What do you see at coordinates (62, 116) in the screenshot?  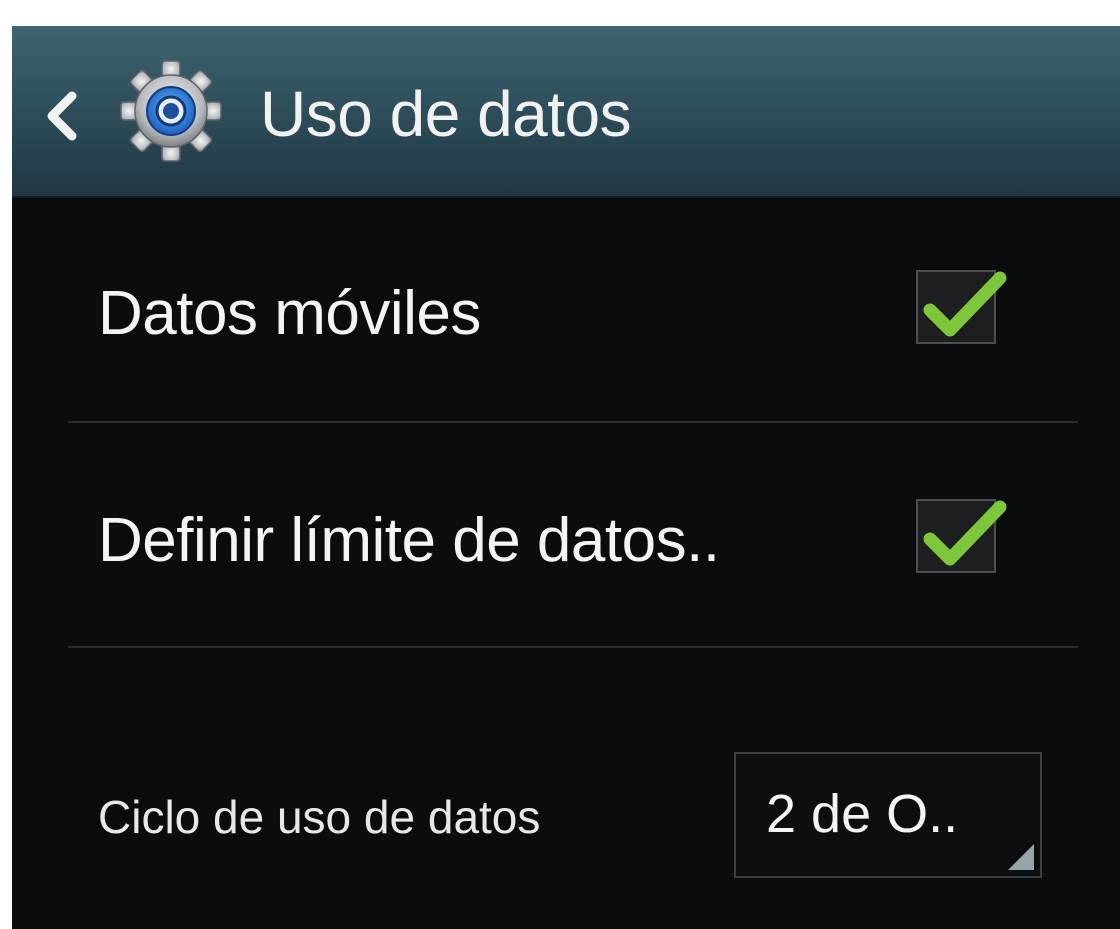 I see `back-chevron-icon` at bounding box center [62, 116].